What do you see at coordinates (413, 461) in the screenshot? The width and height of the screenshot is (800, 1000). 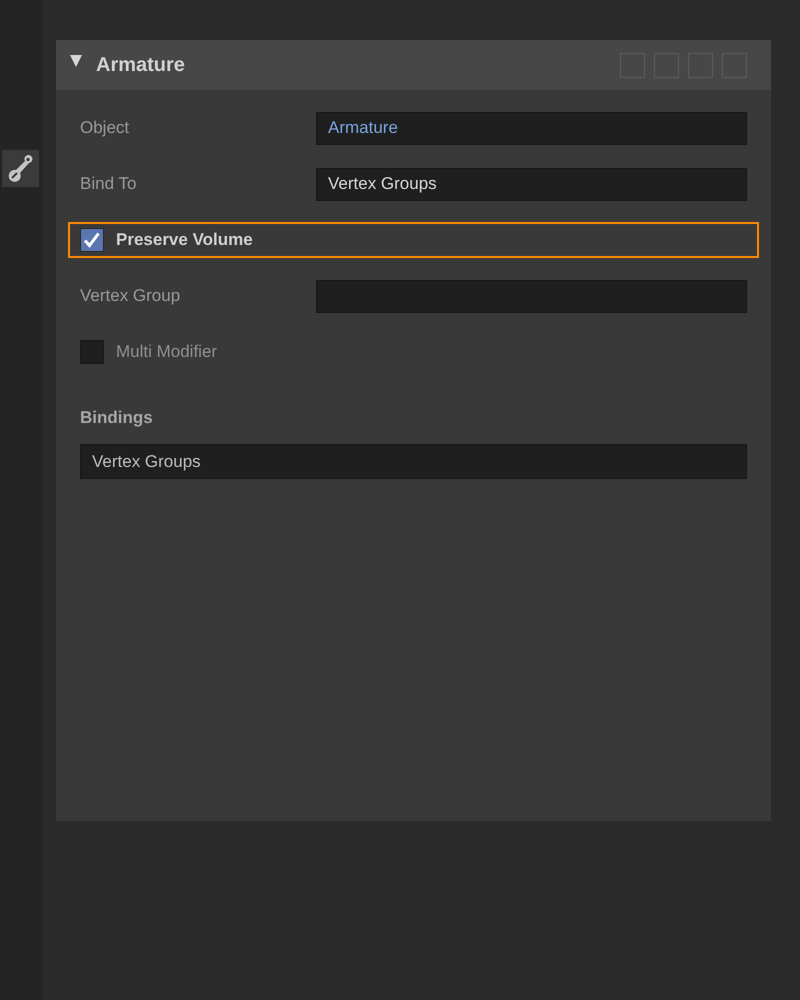 I see `bindings-field: Vertex Groups` at bounding box center [413, 461].